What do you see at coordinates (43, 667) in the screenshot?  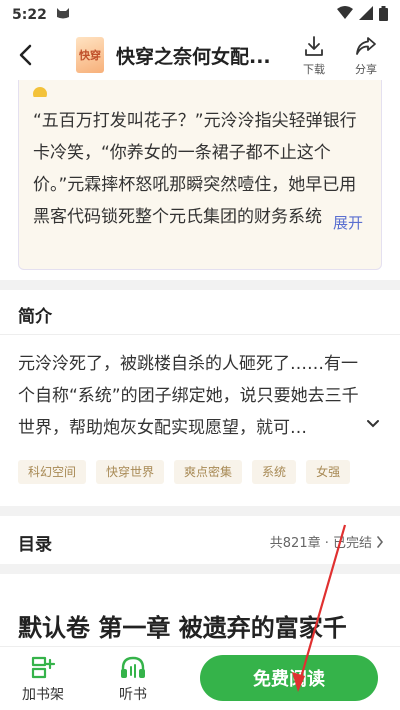 I see `add-bookshelf-icon` at bounding box center [43, 667].